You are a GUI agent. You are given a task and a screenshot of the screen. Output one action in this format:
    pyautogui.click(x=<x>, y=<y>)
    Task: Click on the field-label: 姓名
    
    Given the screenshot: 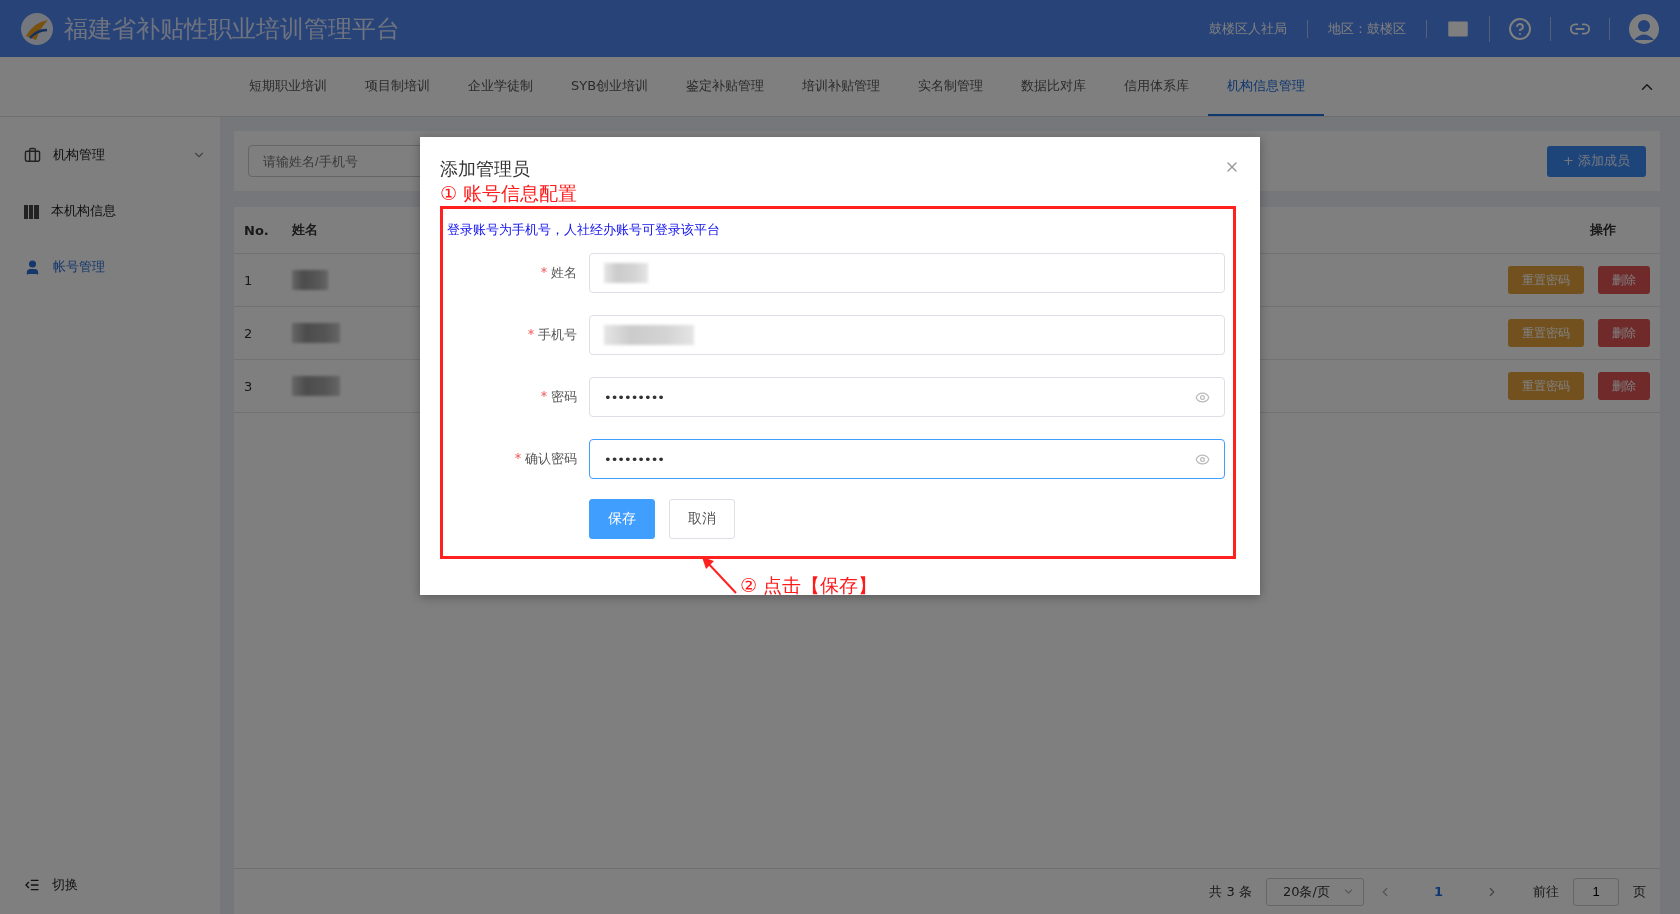 What is the action you would take?
    pyautogui.click(x=564, y=272)
    